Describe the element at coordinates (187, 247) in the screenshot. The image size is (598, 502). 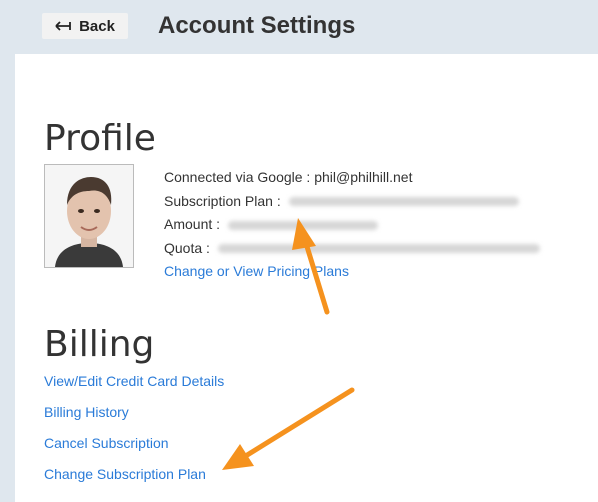
I see `quota-label: Quota :` at that location.